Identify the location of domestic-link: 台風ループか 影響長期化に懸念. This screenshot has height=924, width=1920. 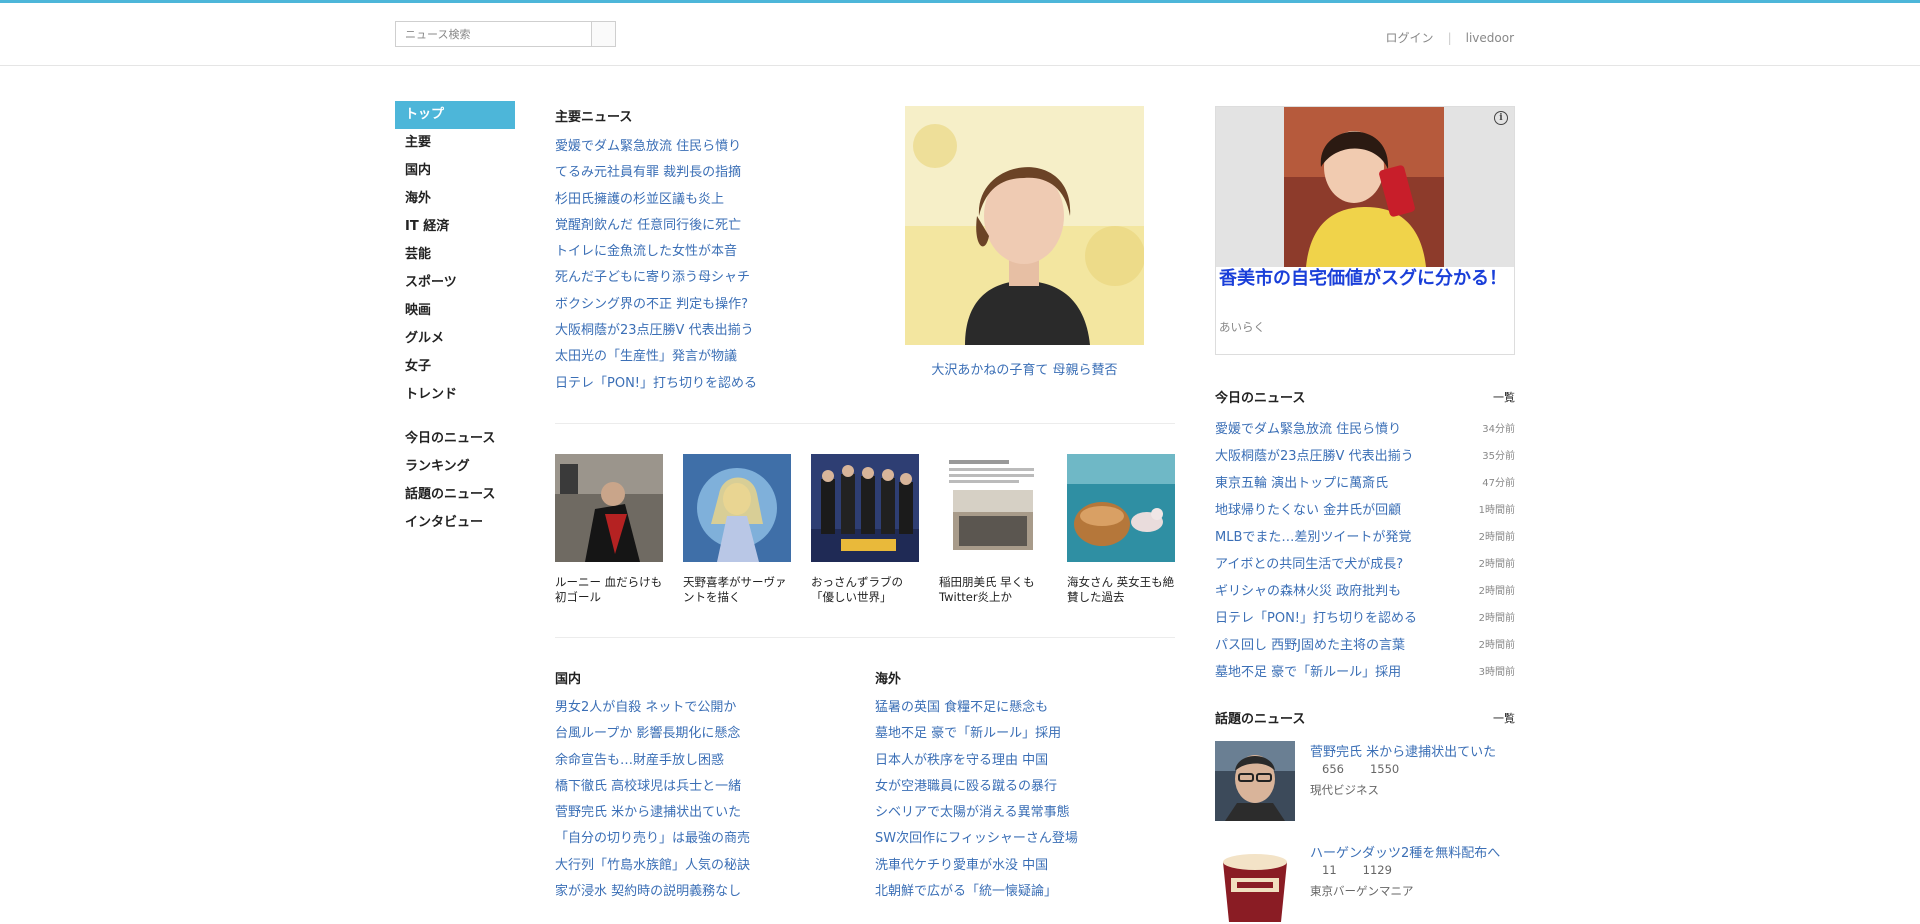
(652, 734).